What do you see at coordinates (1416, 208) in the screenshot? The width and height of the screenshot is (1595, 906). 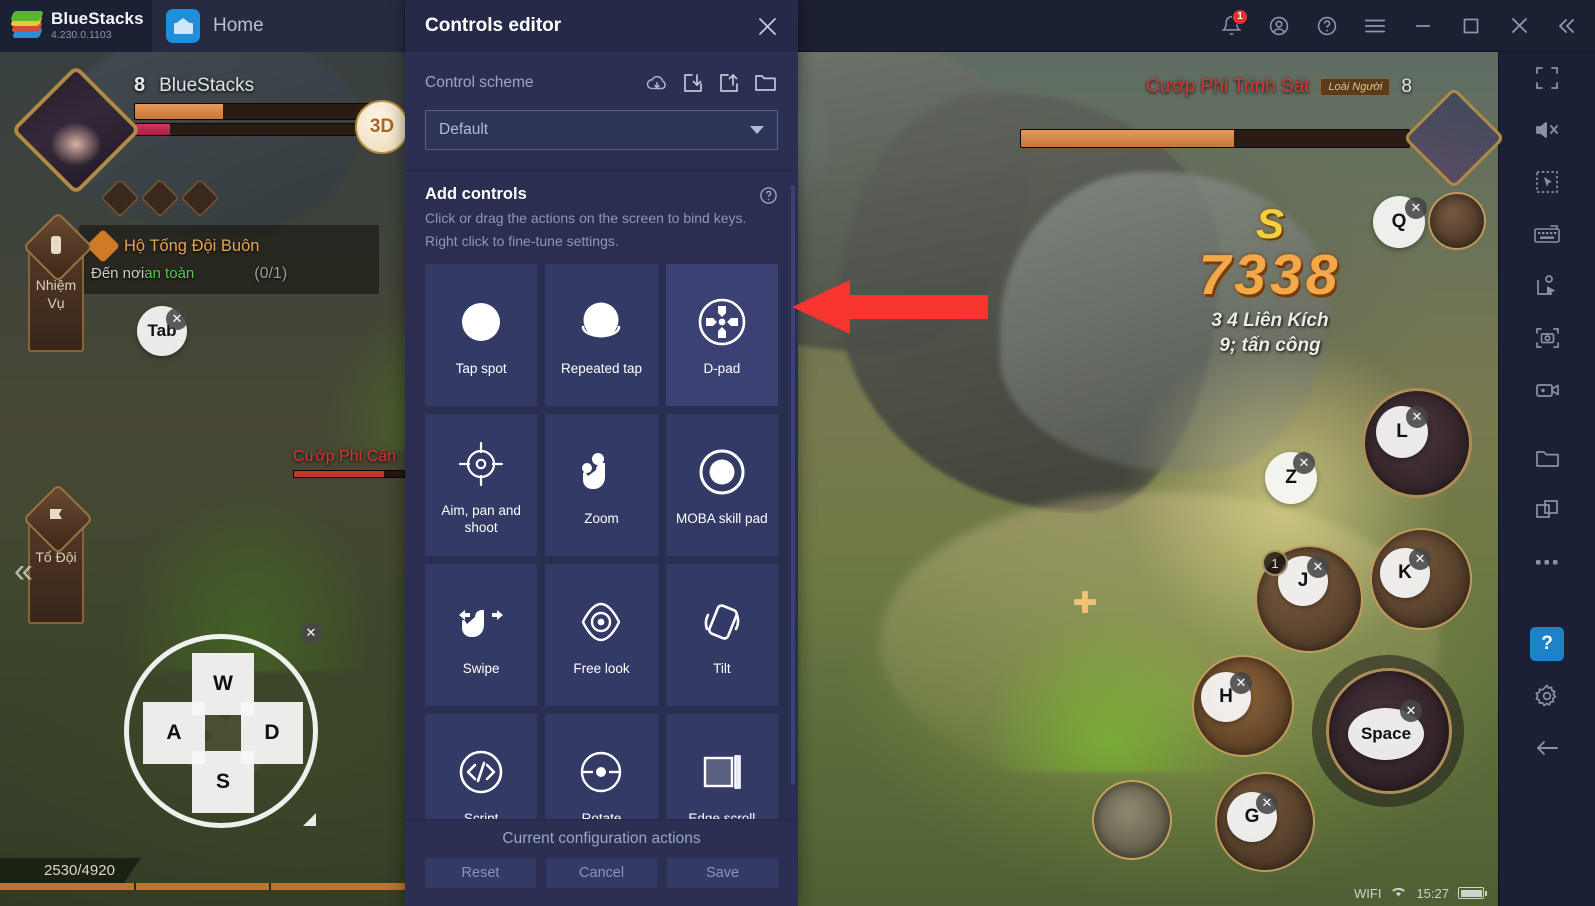 I see `remove-keybind-q: ✕` at bounding box center [1416, 208].